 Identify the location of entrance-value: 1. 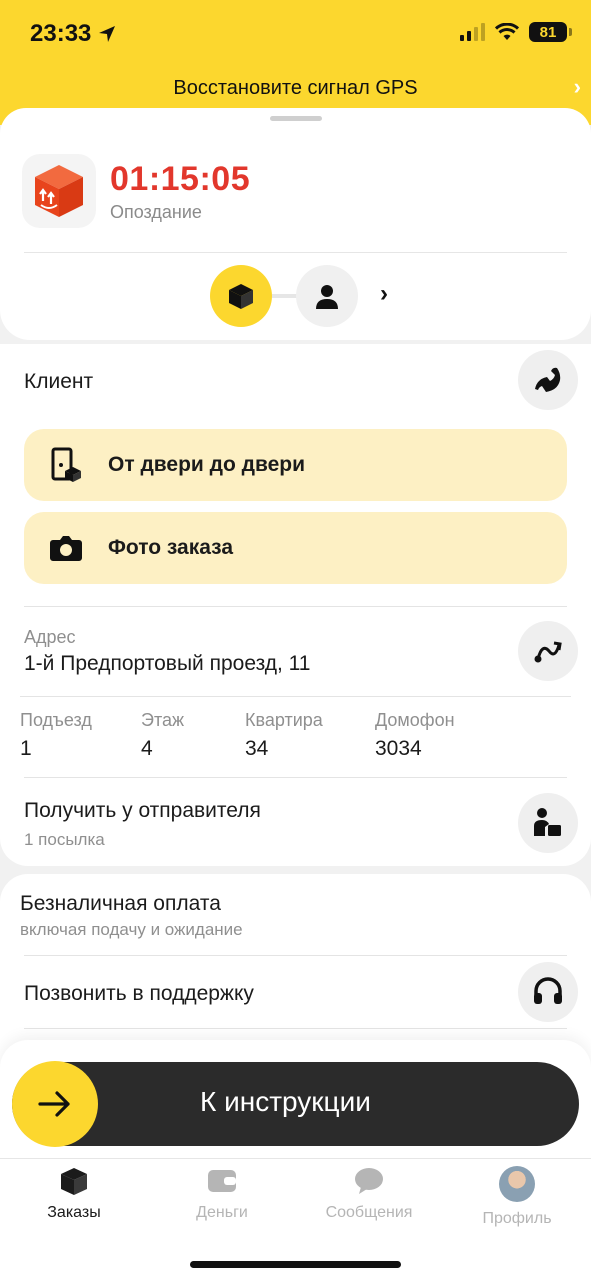
(26, 748).